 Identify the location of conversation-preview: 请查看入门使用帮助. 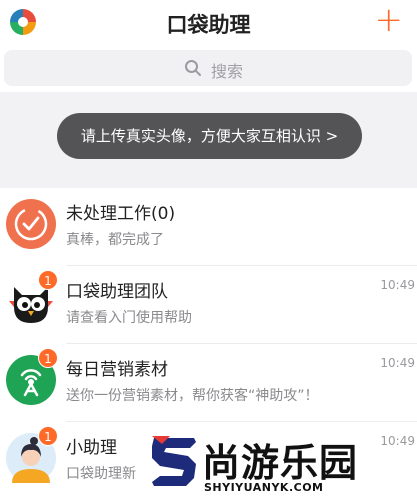
(129, 318).